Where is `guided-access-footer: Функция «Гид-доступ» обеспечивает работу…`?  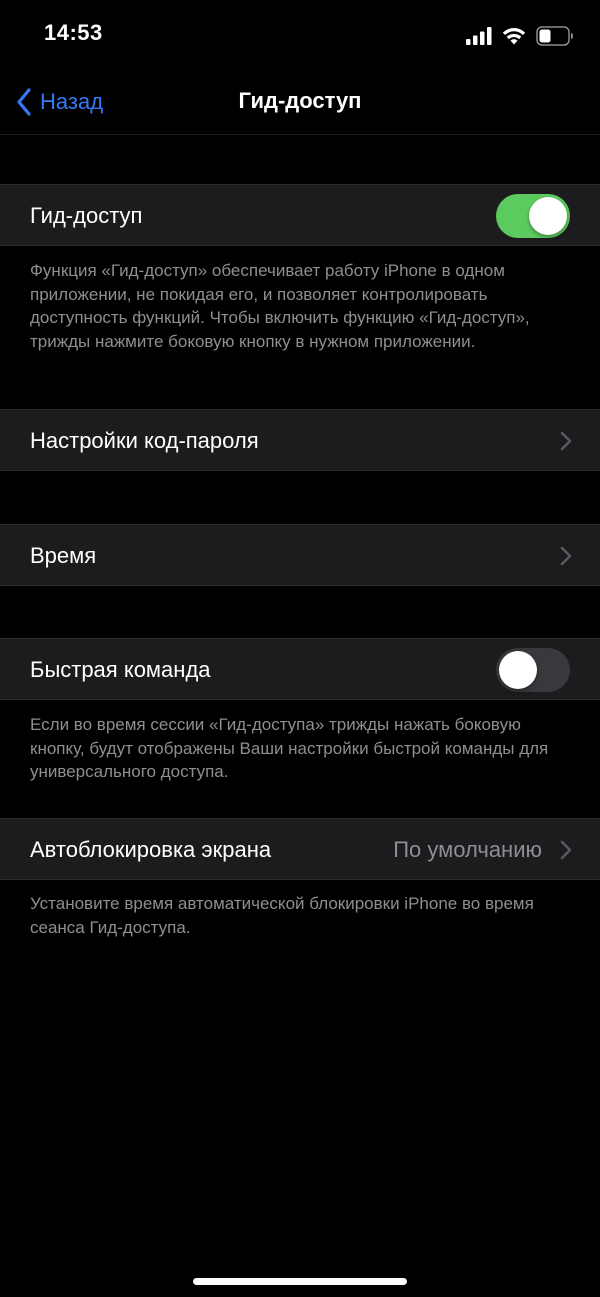
guided-access-footer: Функция «Гид-доступ» обеспечивает работу… is located at coordinates (280, 306).